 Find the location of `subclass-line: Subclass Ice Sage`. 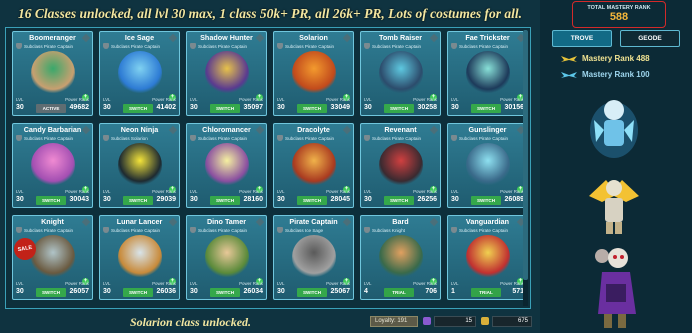

subclass-line: Subclass Ice Sage is located at coordinates (300, 230).